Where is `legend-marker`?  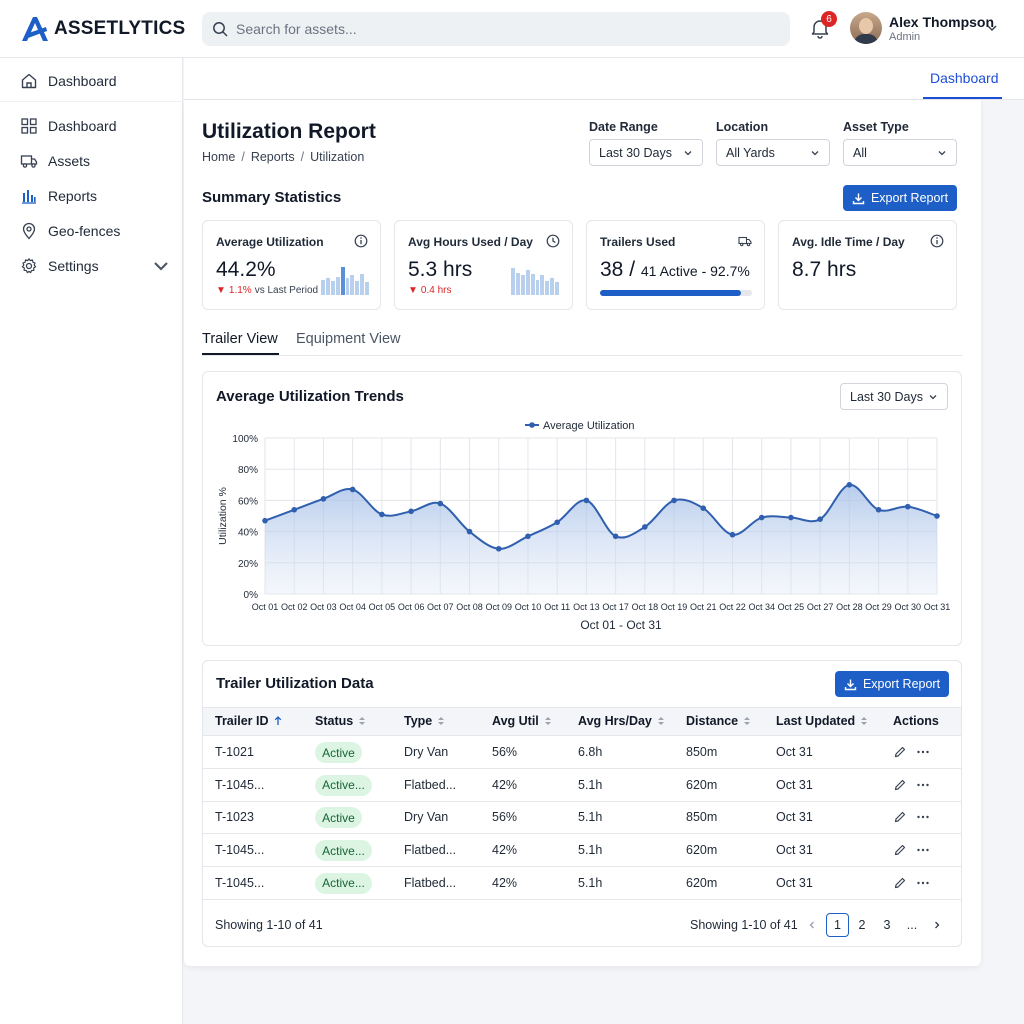
legend-marker is located at coordinates (532, 425).